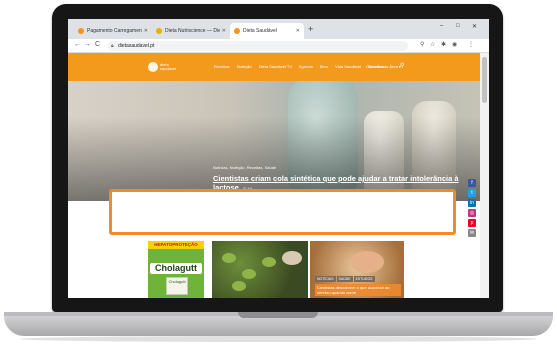 This screenshot has height=351, width=557. Describe the element at coordinates (443, 44) in the screenshot. I see `extension-icon: ✱` at that location.